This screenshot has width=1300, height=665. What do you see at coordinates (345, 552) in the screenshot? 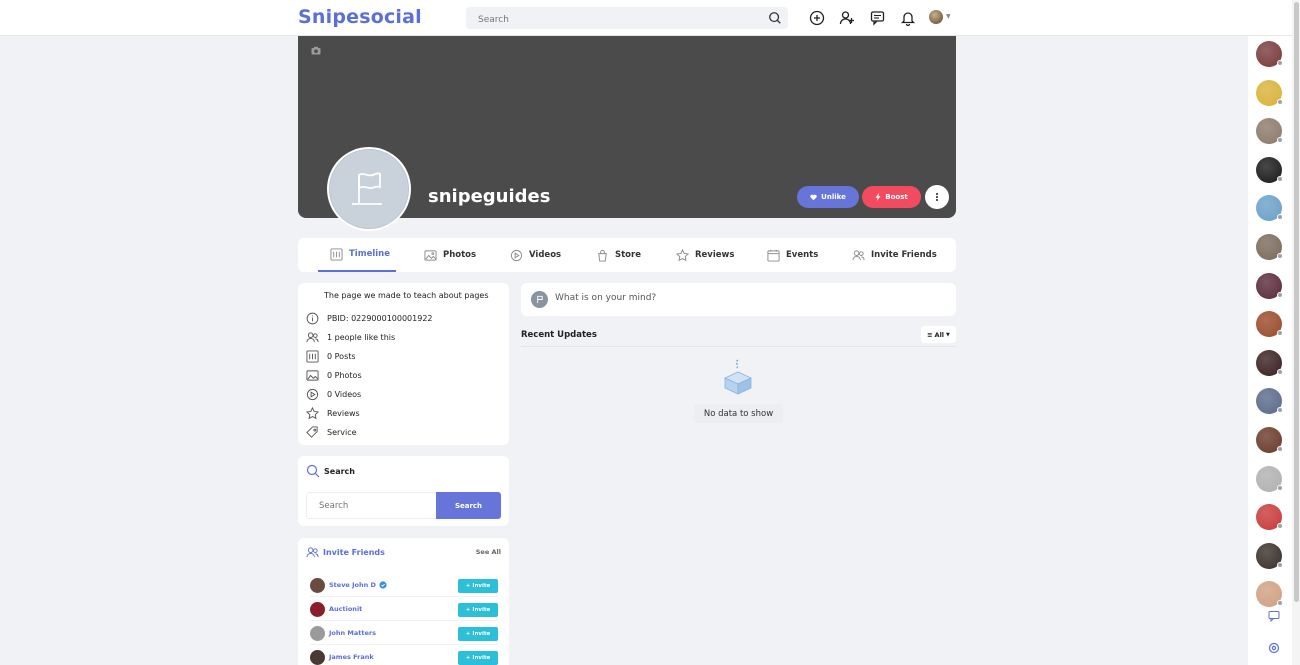
I see `invite-friends-title: Invite Friends` at bounding box center [345, 552].